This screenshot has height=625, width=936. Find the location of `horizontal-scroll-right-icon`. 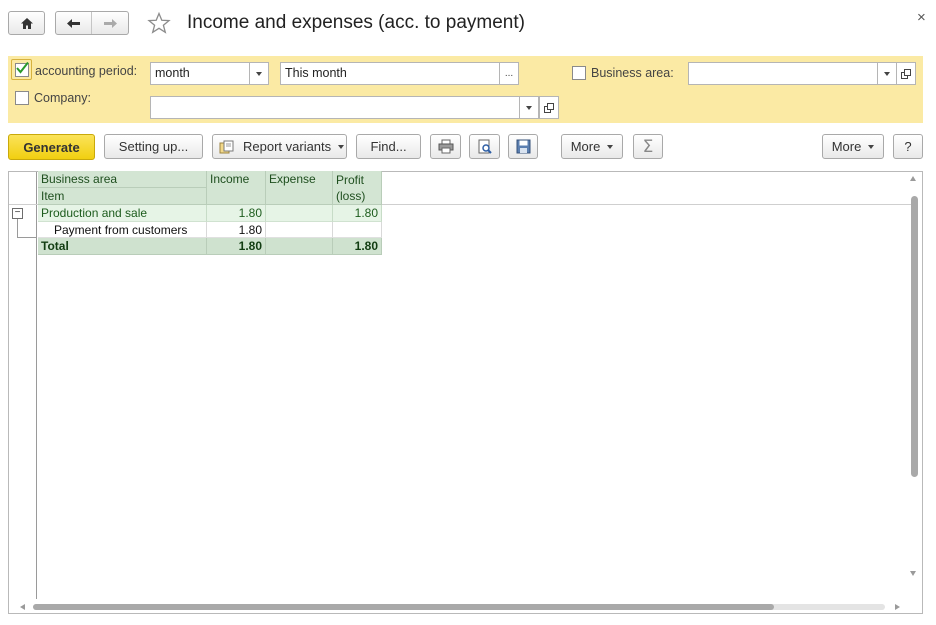

horizontal-scroll-right-icon is located at coordinates (897, 607).